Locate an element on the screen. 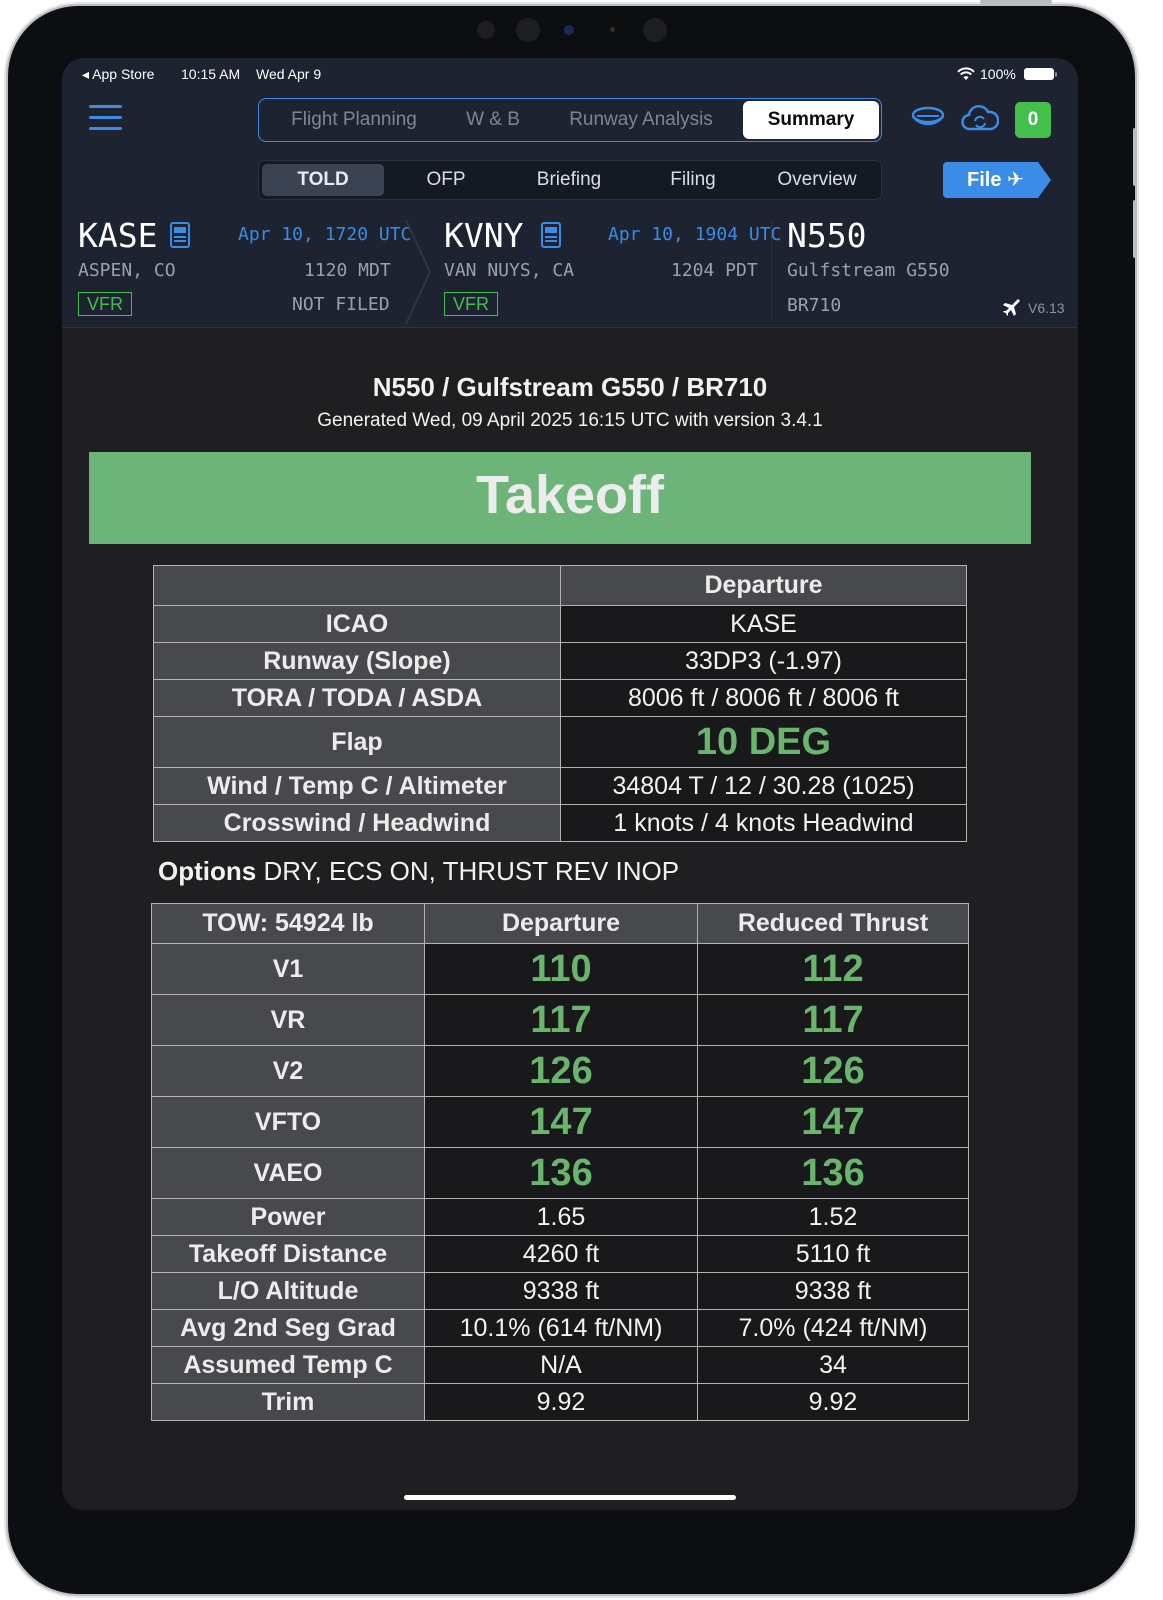 The height and width of the screenshot is (1600, 1163). speed-departure: 110 is located at coordinates (561, 969).